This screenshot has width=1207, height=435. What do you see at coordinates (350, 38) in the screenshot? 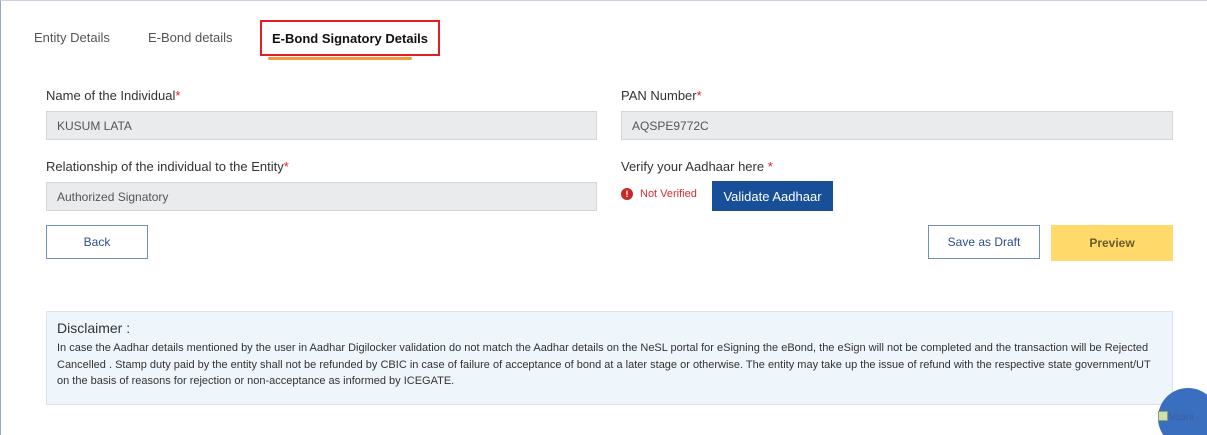
I see `tab-ebond-signatory-details: E-Bond Signatory Details` at bounding box center [350, 38].